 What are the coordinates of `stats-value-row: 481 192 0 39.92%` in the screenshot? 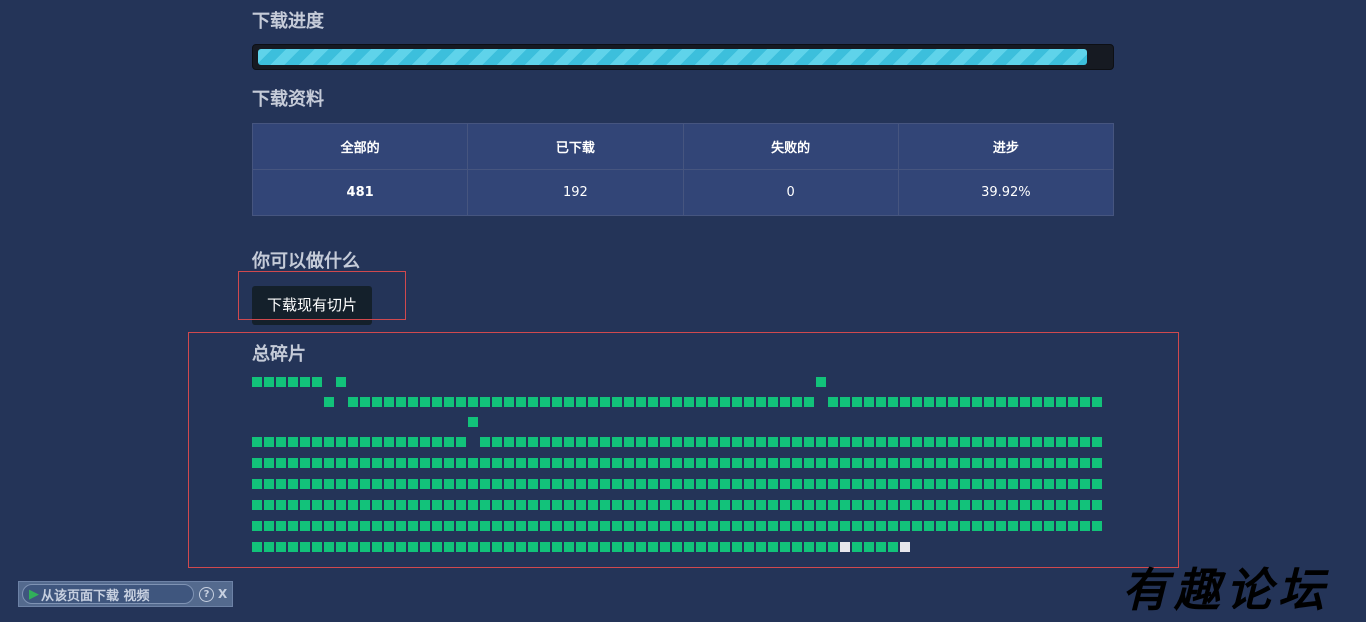 It's located at (683, 192).